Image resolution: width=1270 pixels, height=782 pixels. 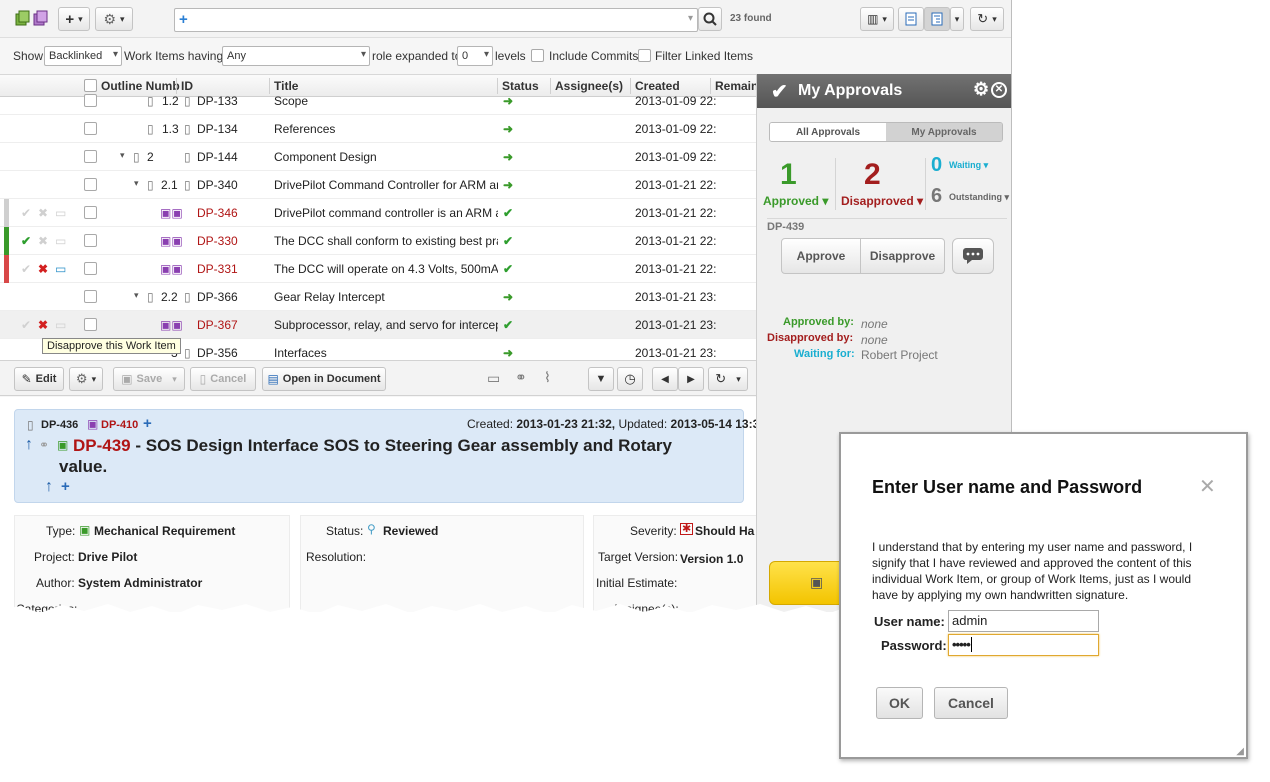 I want to click on levels-select: 0, so click(x=475, y=56).